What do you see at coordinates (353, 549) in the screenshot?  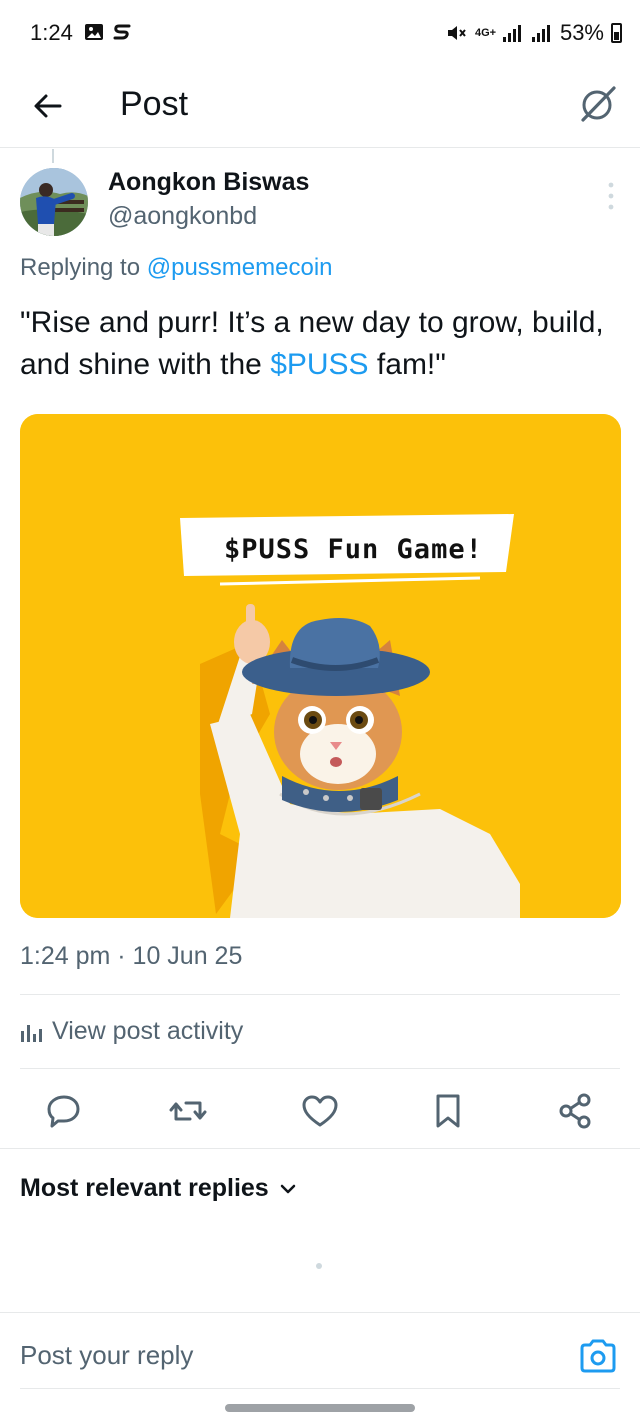 I see `image-banner-text: $PUSS Fun Game!` at bounding box center [353, 549].